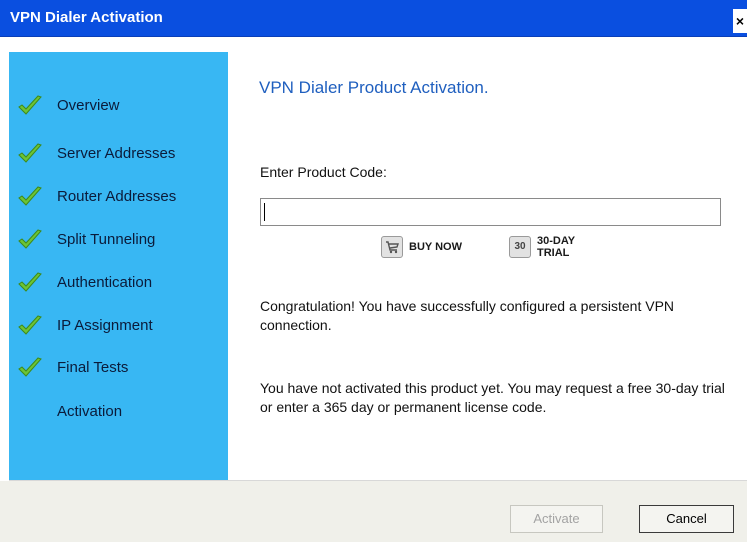 Image resolution: width=747 pixels, height=542 pixels. Describe the element at coordinates (90, 411) in the screenshot. I see `sidebar-item-label: Activation` at that location.